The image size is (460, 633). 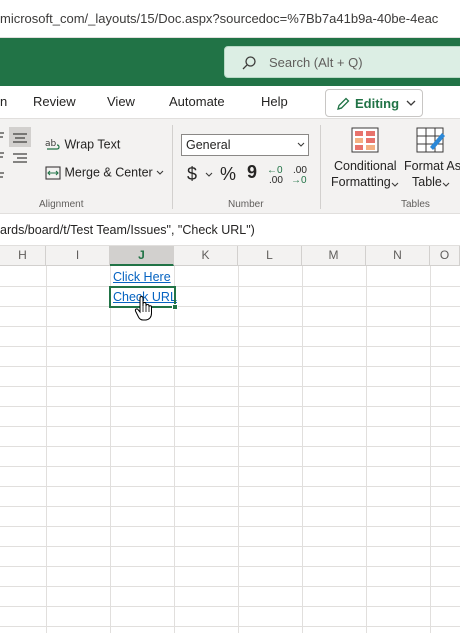 What do you see at coordinates (3, 101) in the screenshot?
I see `tab-partial: n` at bounding box center [3, 101].